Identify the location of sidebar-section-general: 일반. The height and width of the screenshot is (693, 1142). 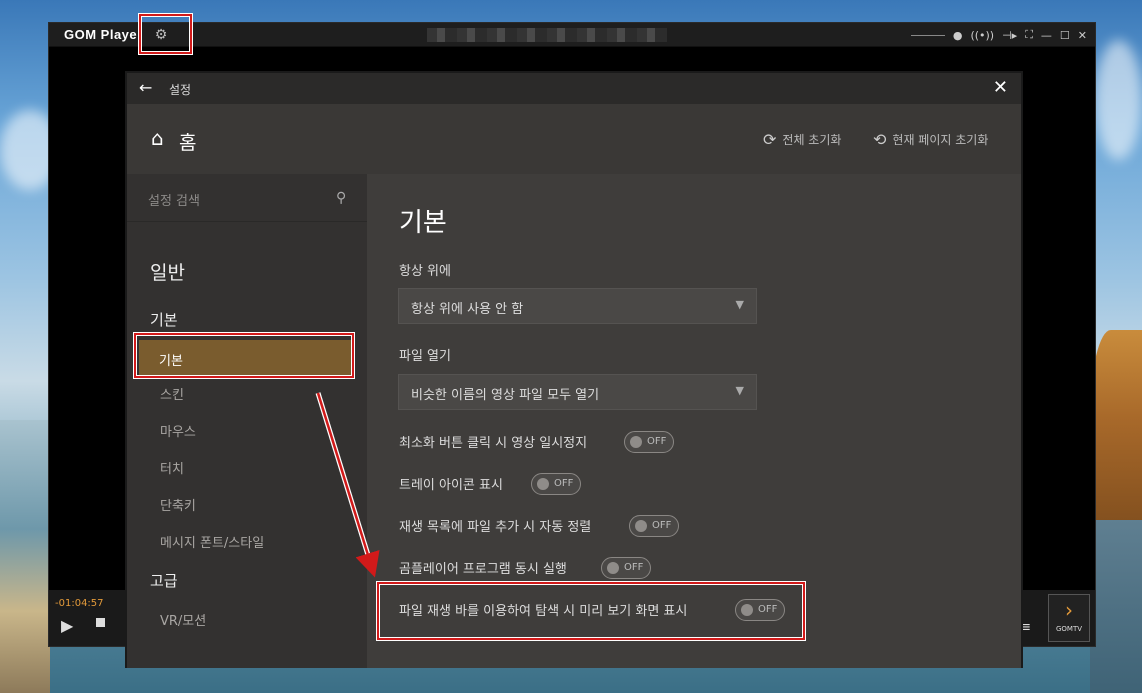
(167, 273).